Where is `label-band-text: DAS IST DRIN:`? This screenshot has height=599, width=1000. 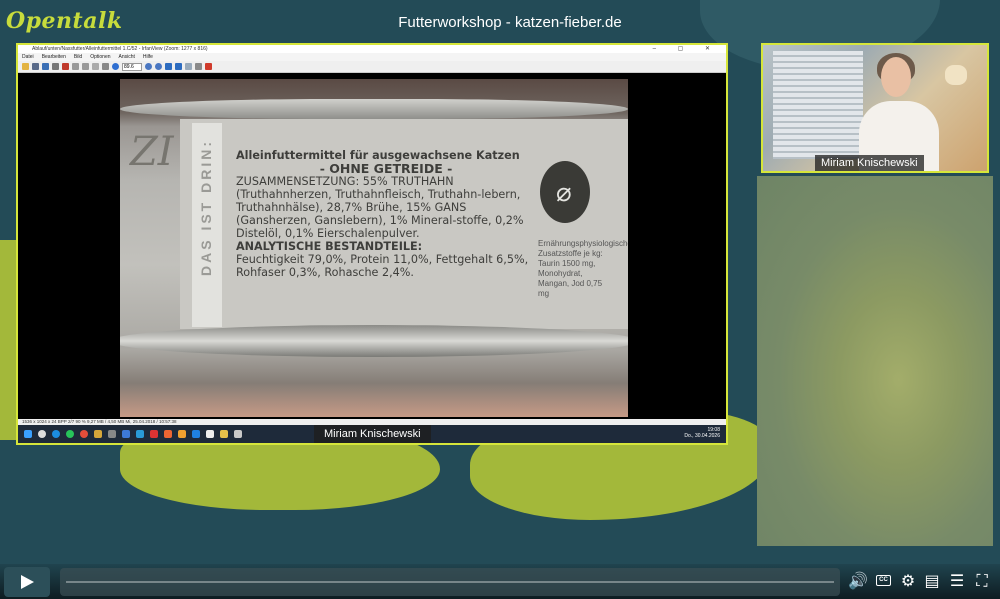 label-band-text: DAS IST DRIN: is located at coordinates (206, 207).